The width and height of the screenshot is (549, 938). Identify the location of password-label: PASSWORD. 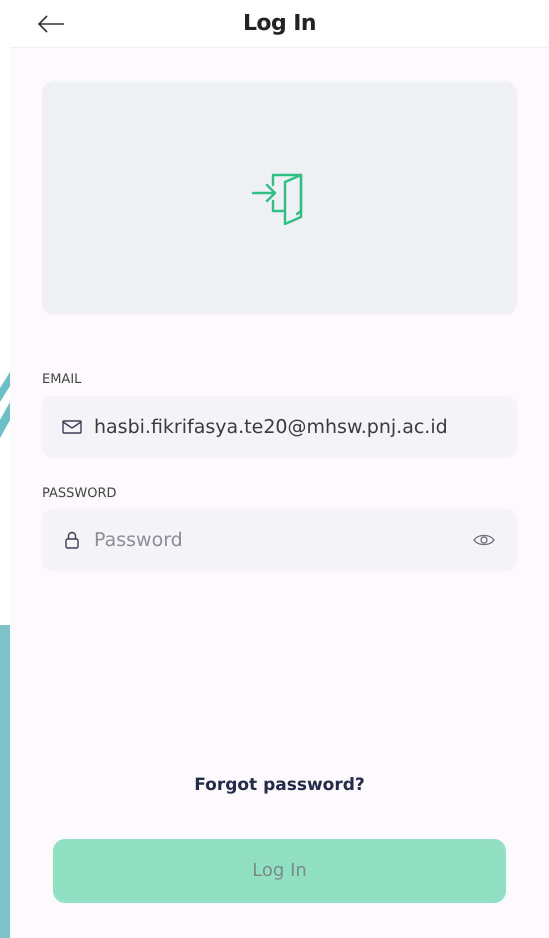
(80, 493).